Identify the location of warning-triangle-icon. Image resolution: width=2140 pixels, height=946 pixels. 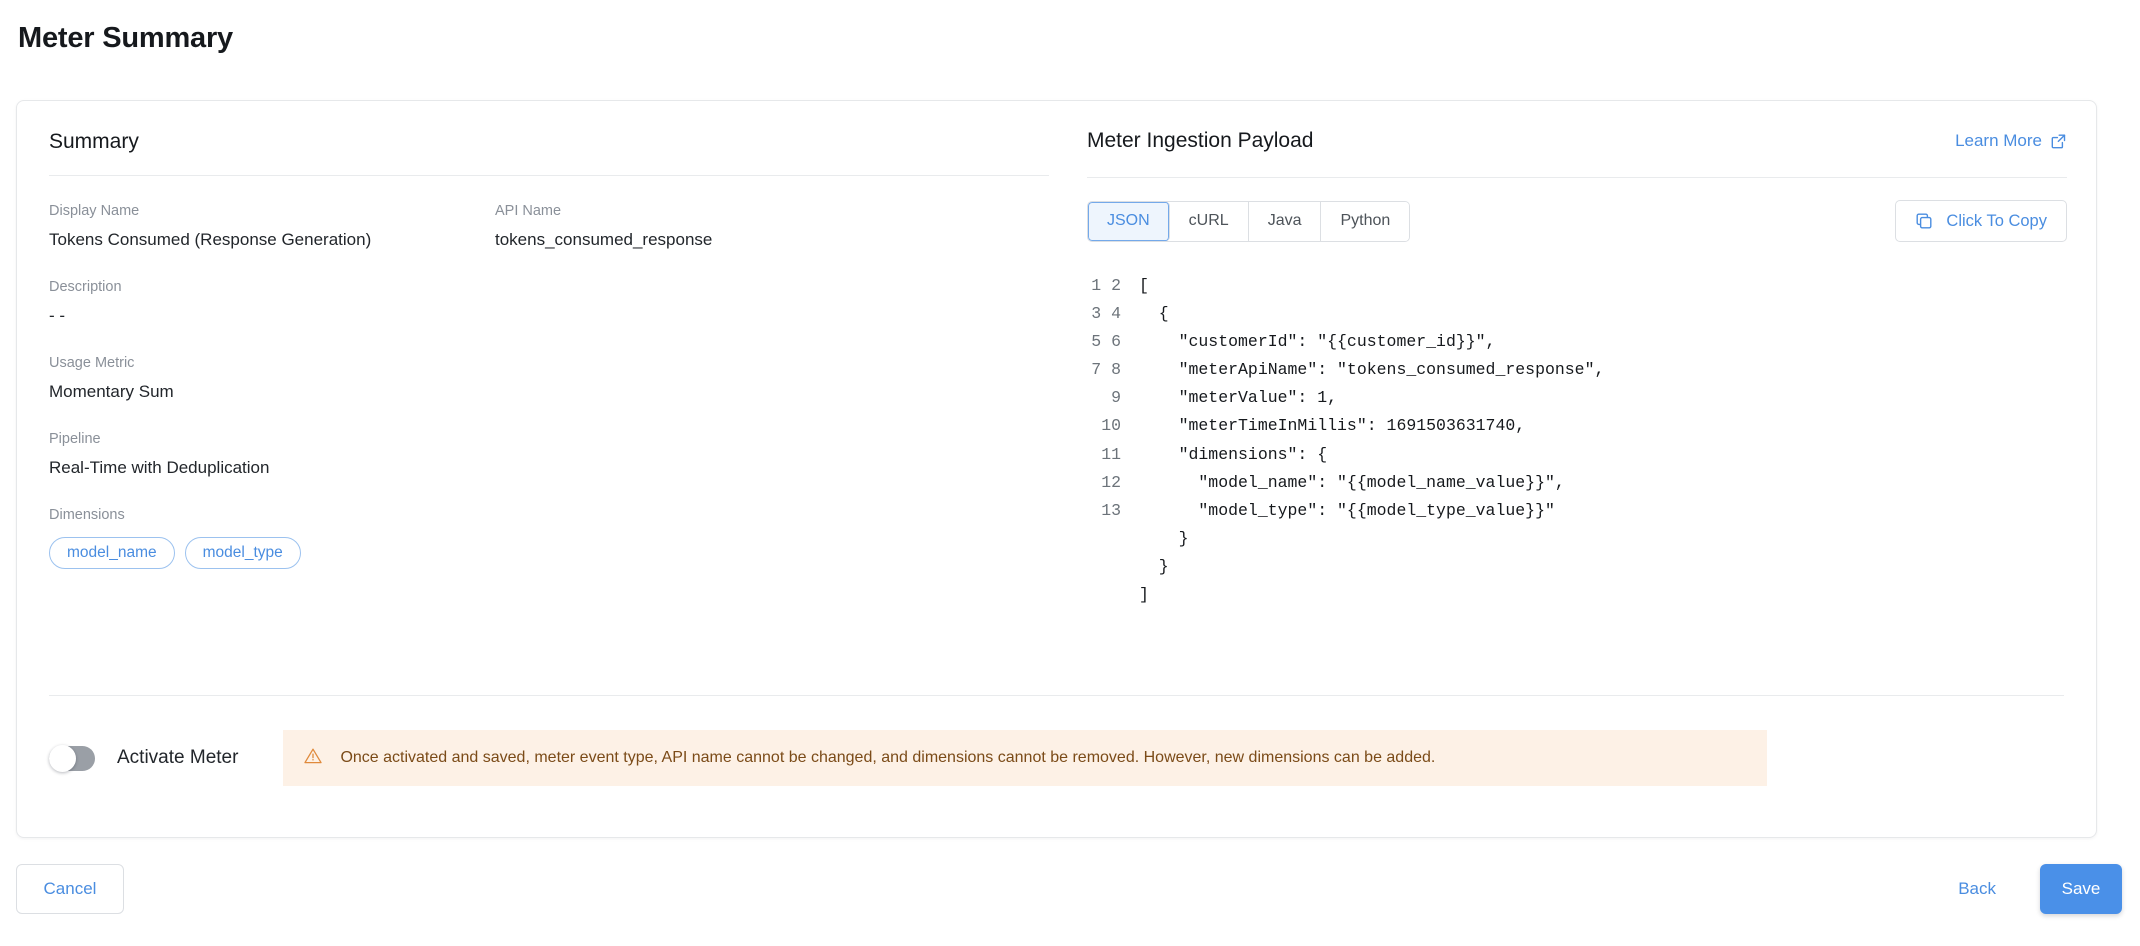
(313, 758).